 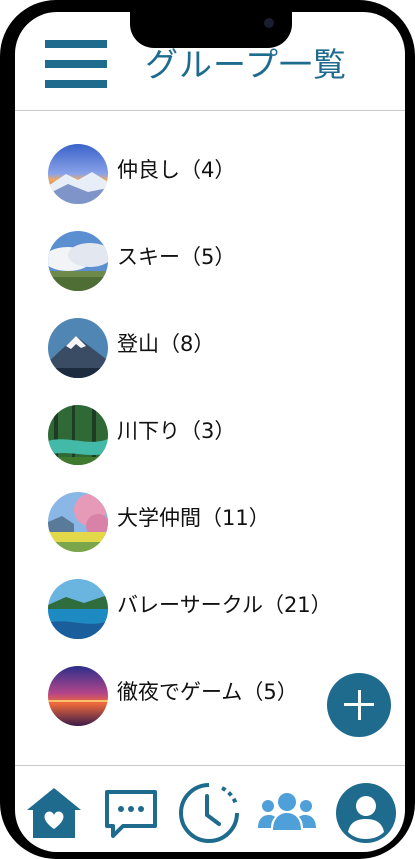 I want to click on group-label: 登山（8）, so click(x=166, y=344).